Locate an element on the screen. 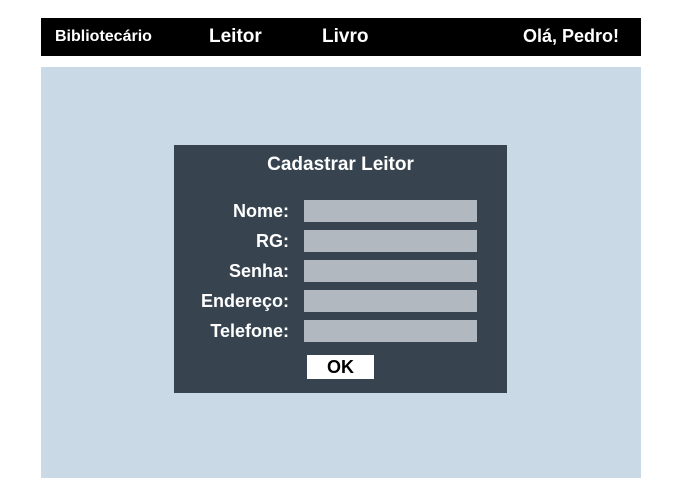 This screenshot has height=501, width=683. senha-label: Senha: is located at coordinates (258, 271).